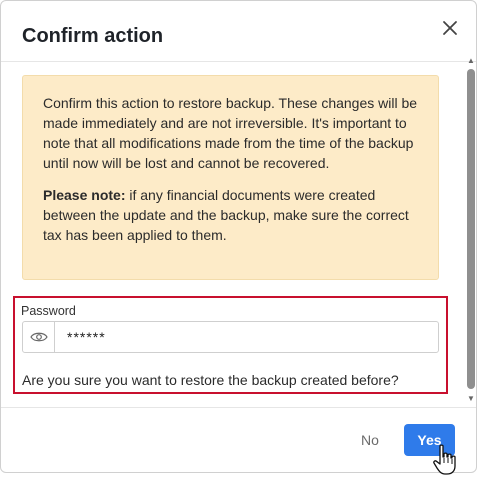 The height and width of the screenshot is (481, 477). Describe the element at coordinates (370, 440) in the screenshot. I see `no-button: No` at that location.